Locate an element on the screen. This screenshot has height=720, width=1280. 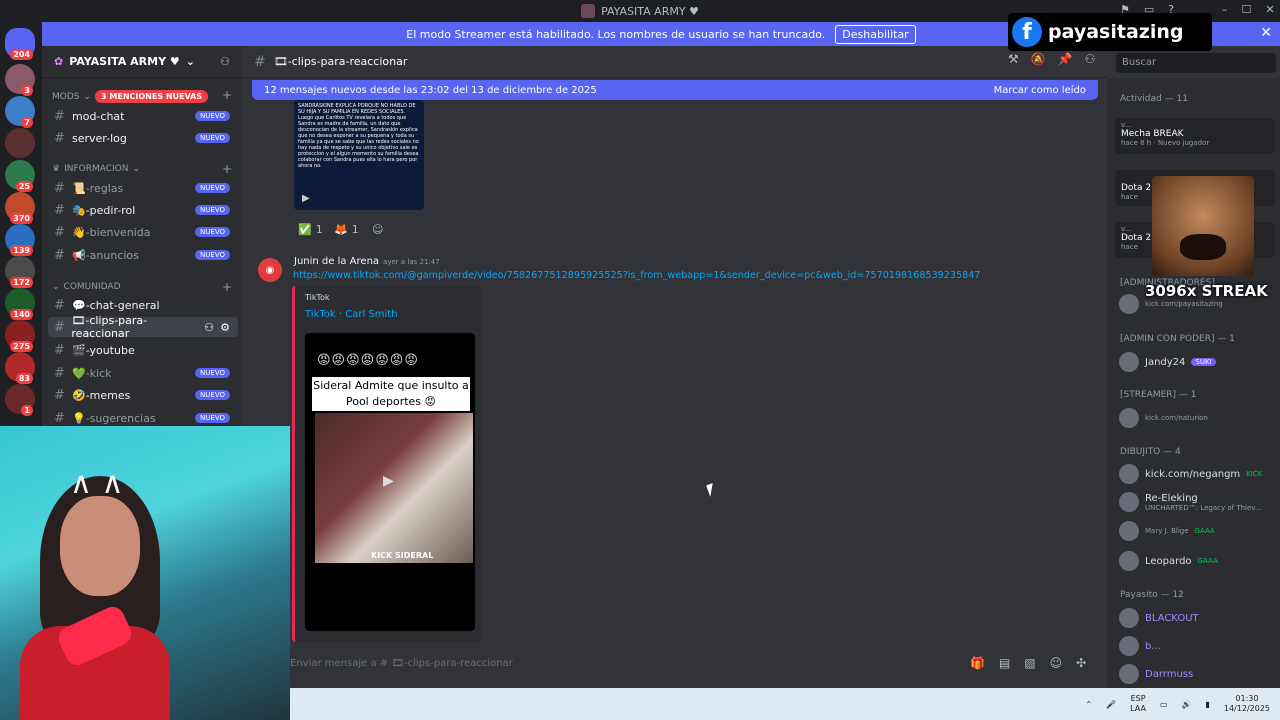
pin-icon: 📌 is located at coordinates (1065, 59).